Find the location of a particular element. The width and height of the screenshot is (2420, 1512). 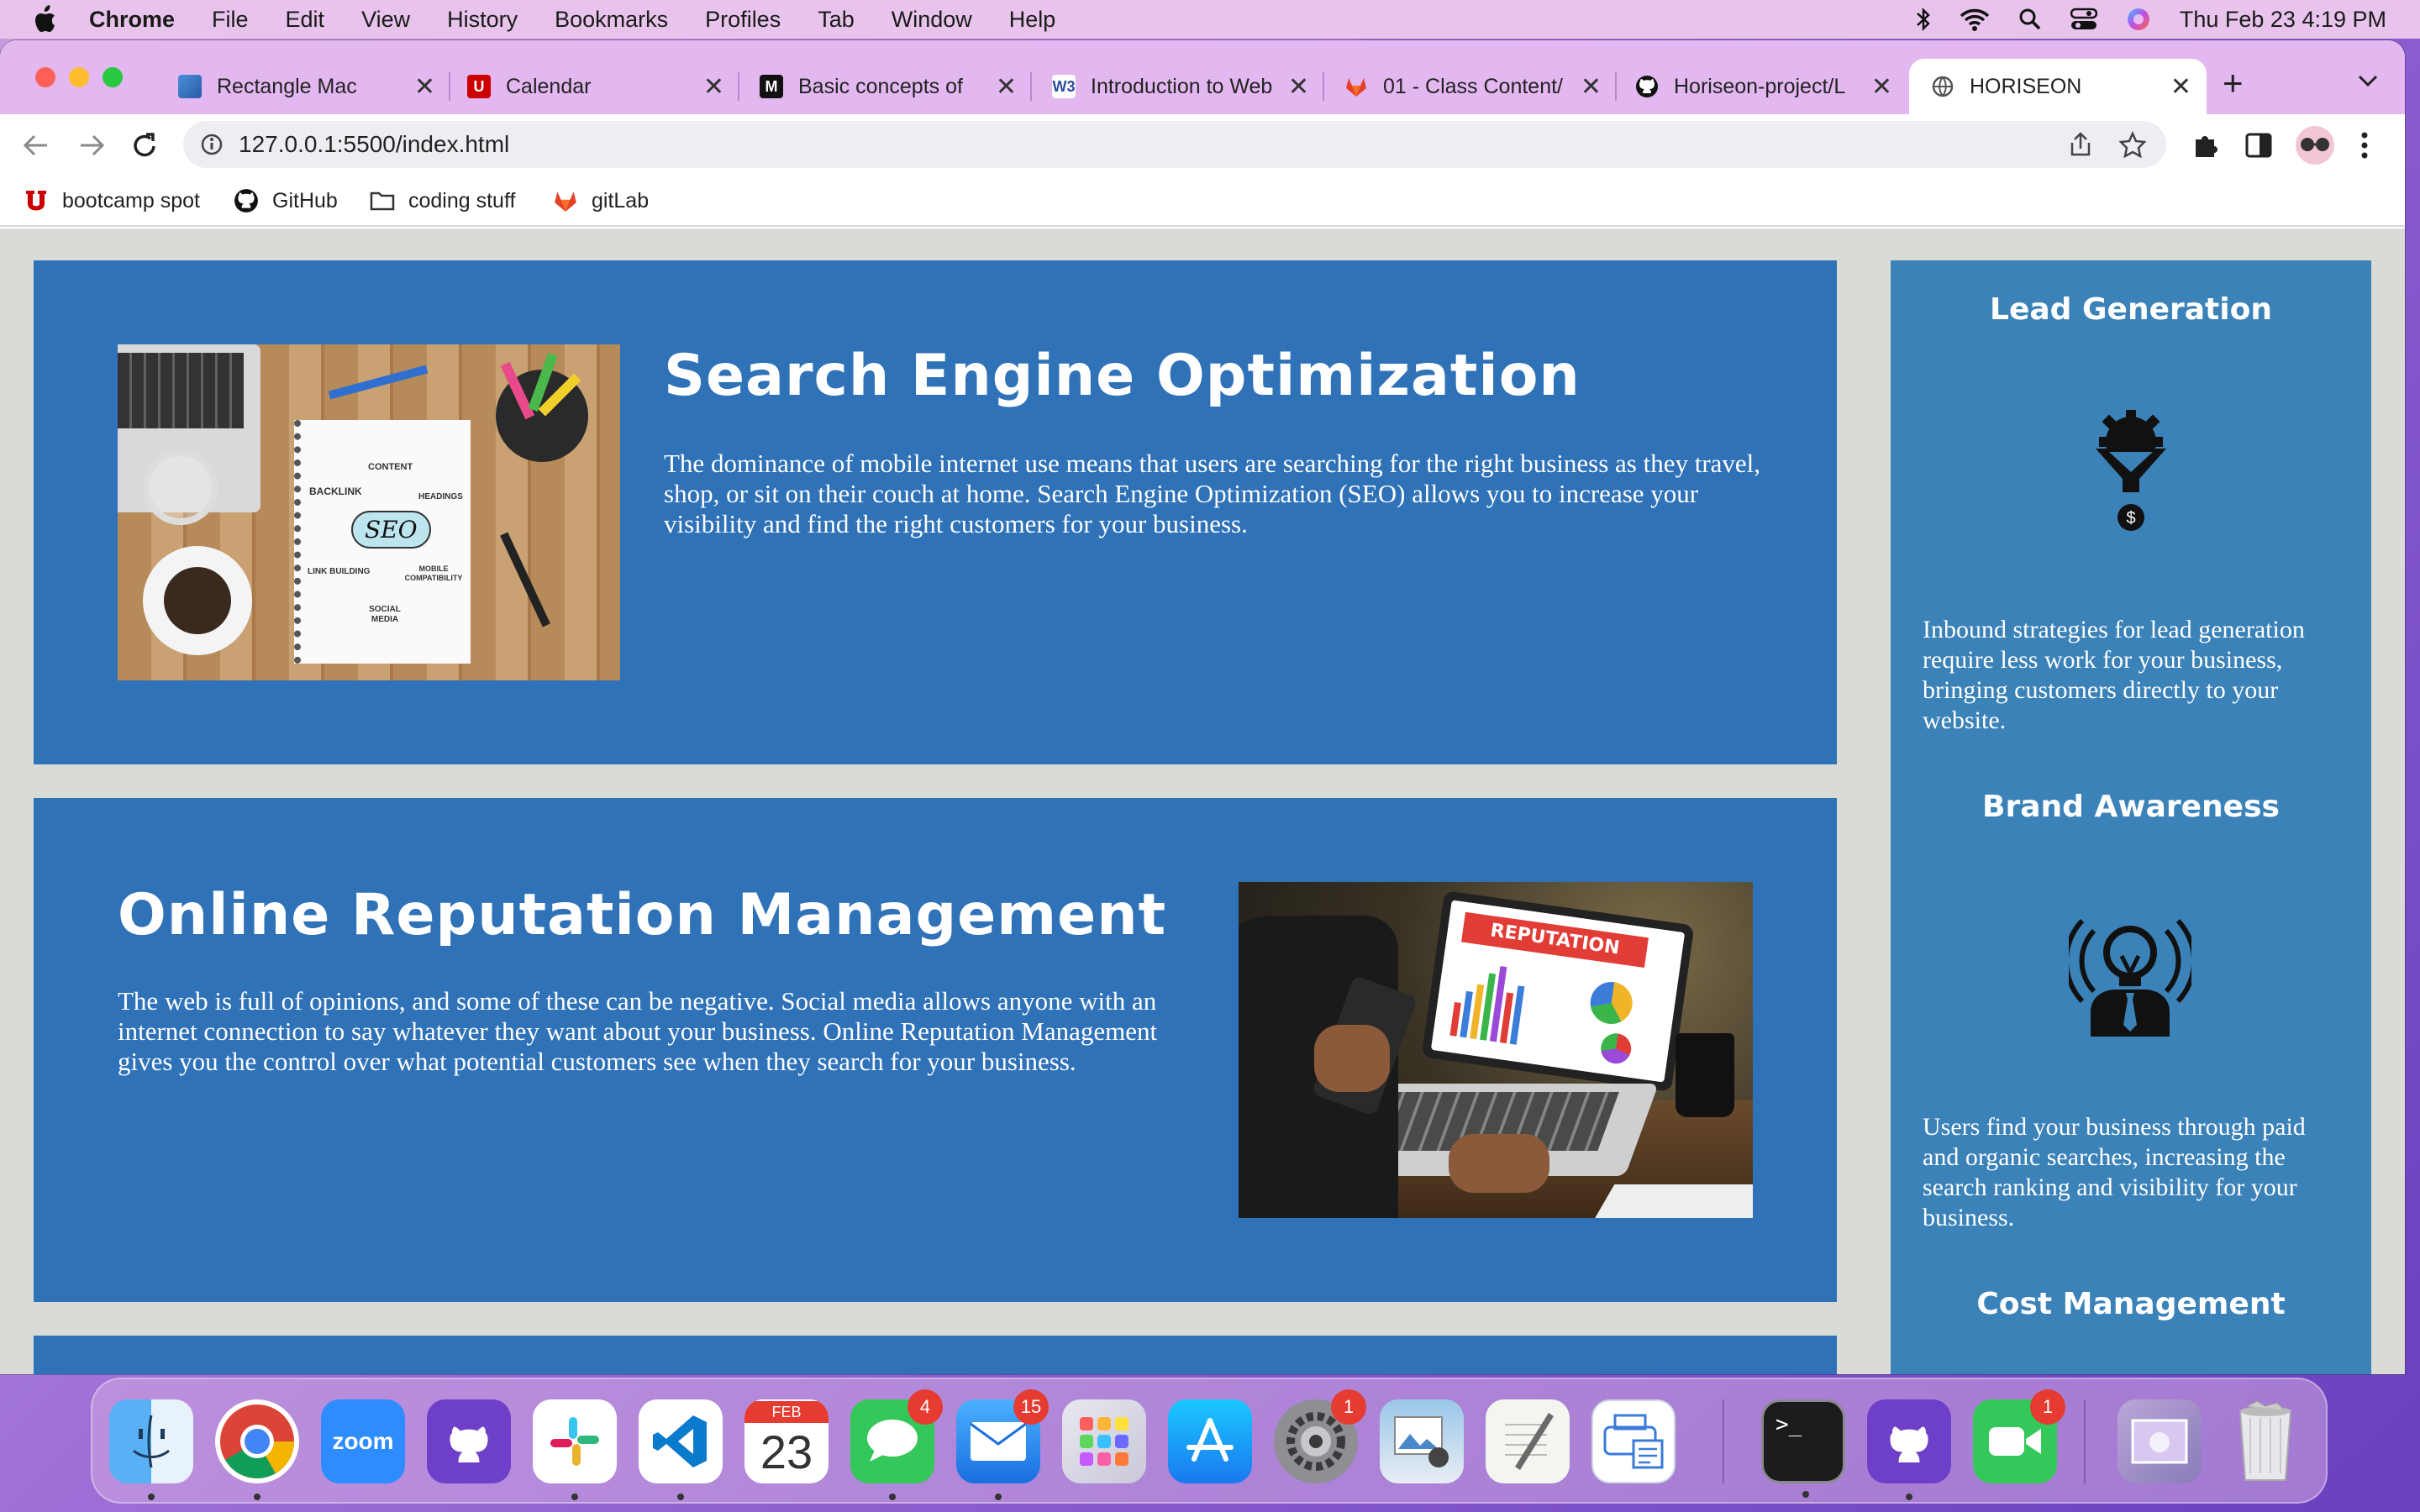

tab-calendar: U Calendar ✕ is located at coordinates (597, 86).